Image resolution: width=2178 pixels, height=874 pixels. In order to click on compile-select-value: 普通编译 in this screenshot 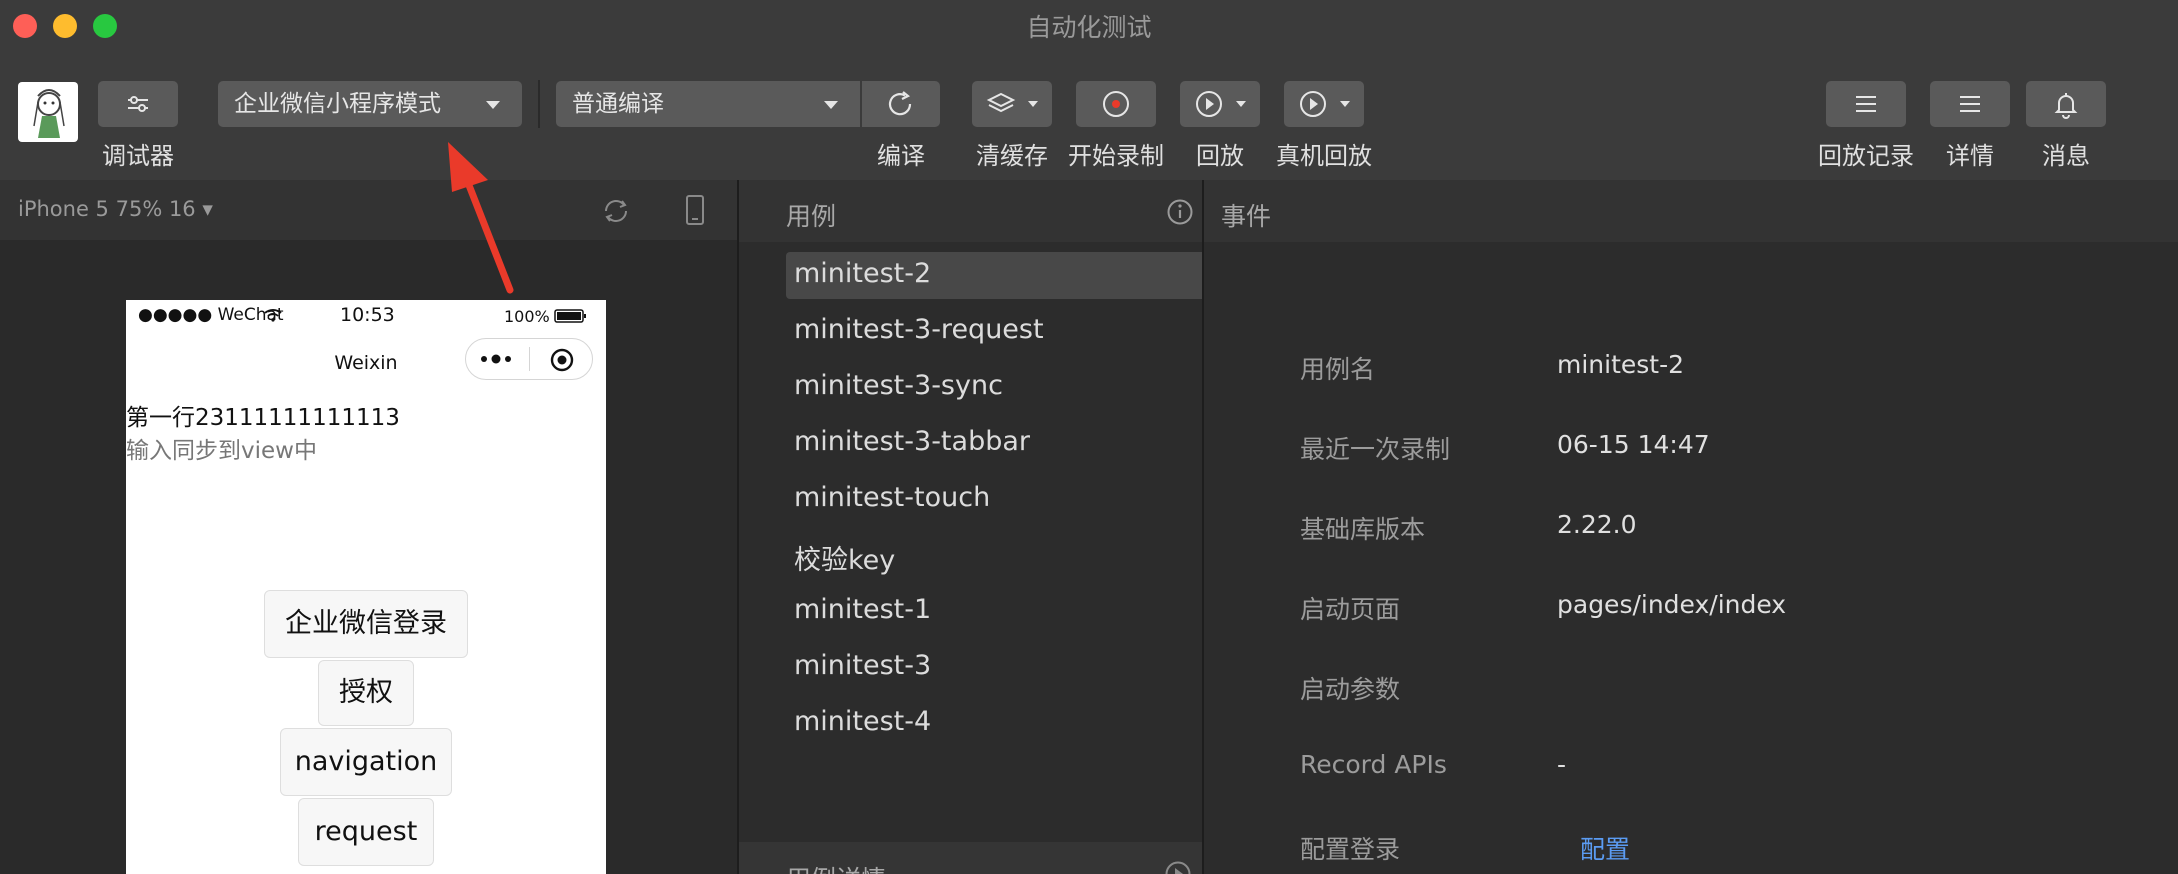, I will do `click(618, 104)`.